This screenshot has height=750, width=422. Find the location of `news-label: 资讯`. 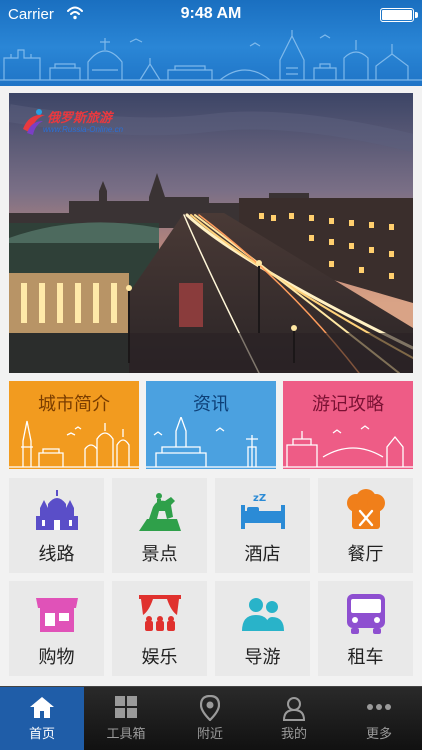

news-label: 资讯 is located at coordinates (211, 404).